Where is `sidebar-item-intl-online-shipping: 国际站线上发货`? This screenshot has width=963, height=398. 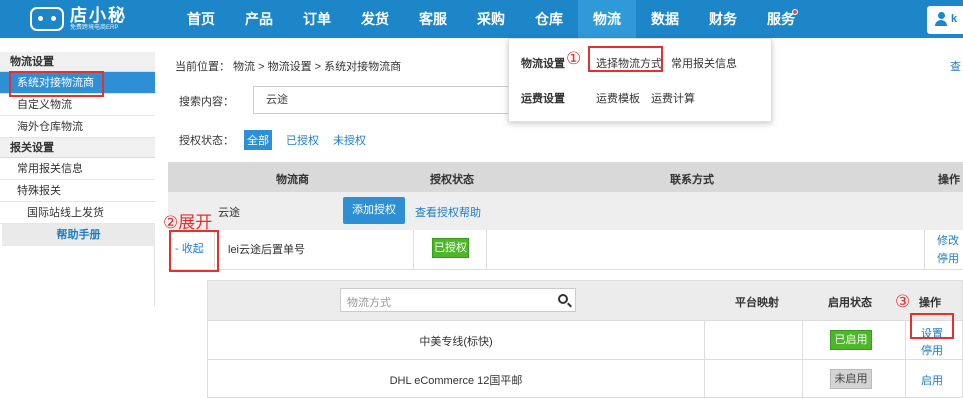
sidebar-item-intl-online-shipping: 国际站线上发货 is located at coordinates (77, 213).